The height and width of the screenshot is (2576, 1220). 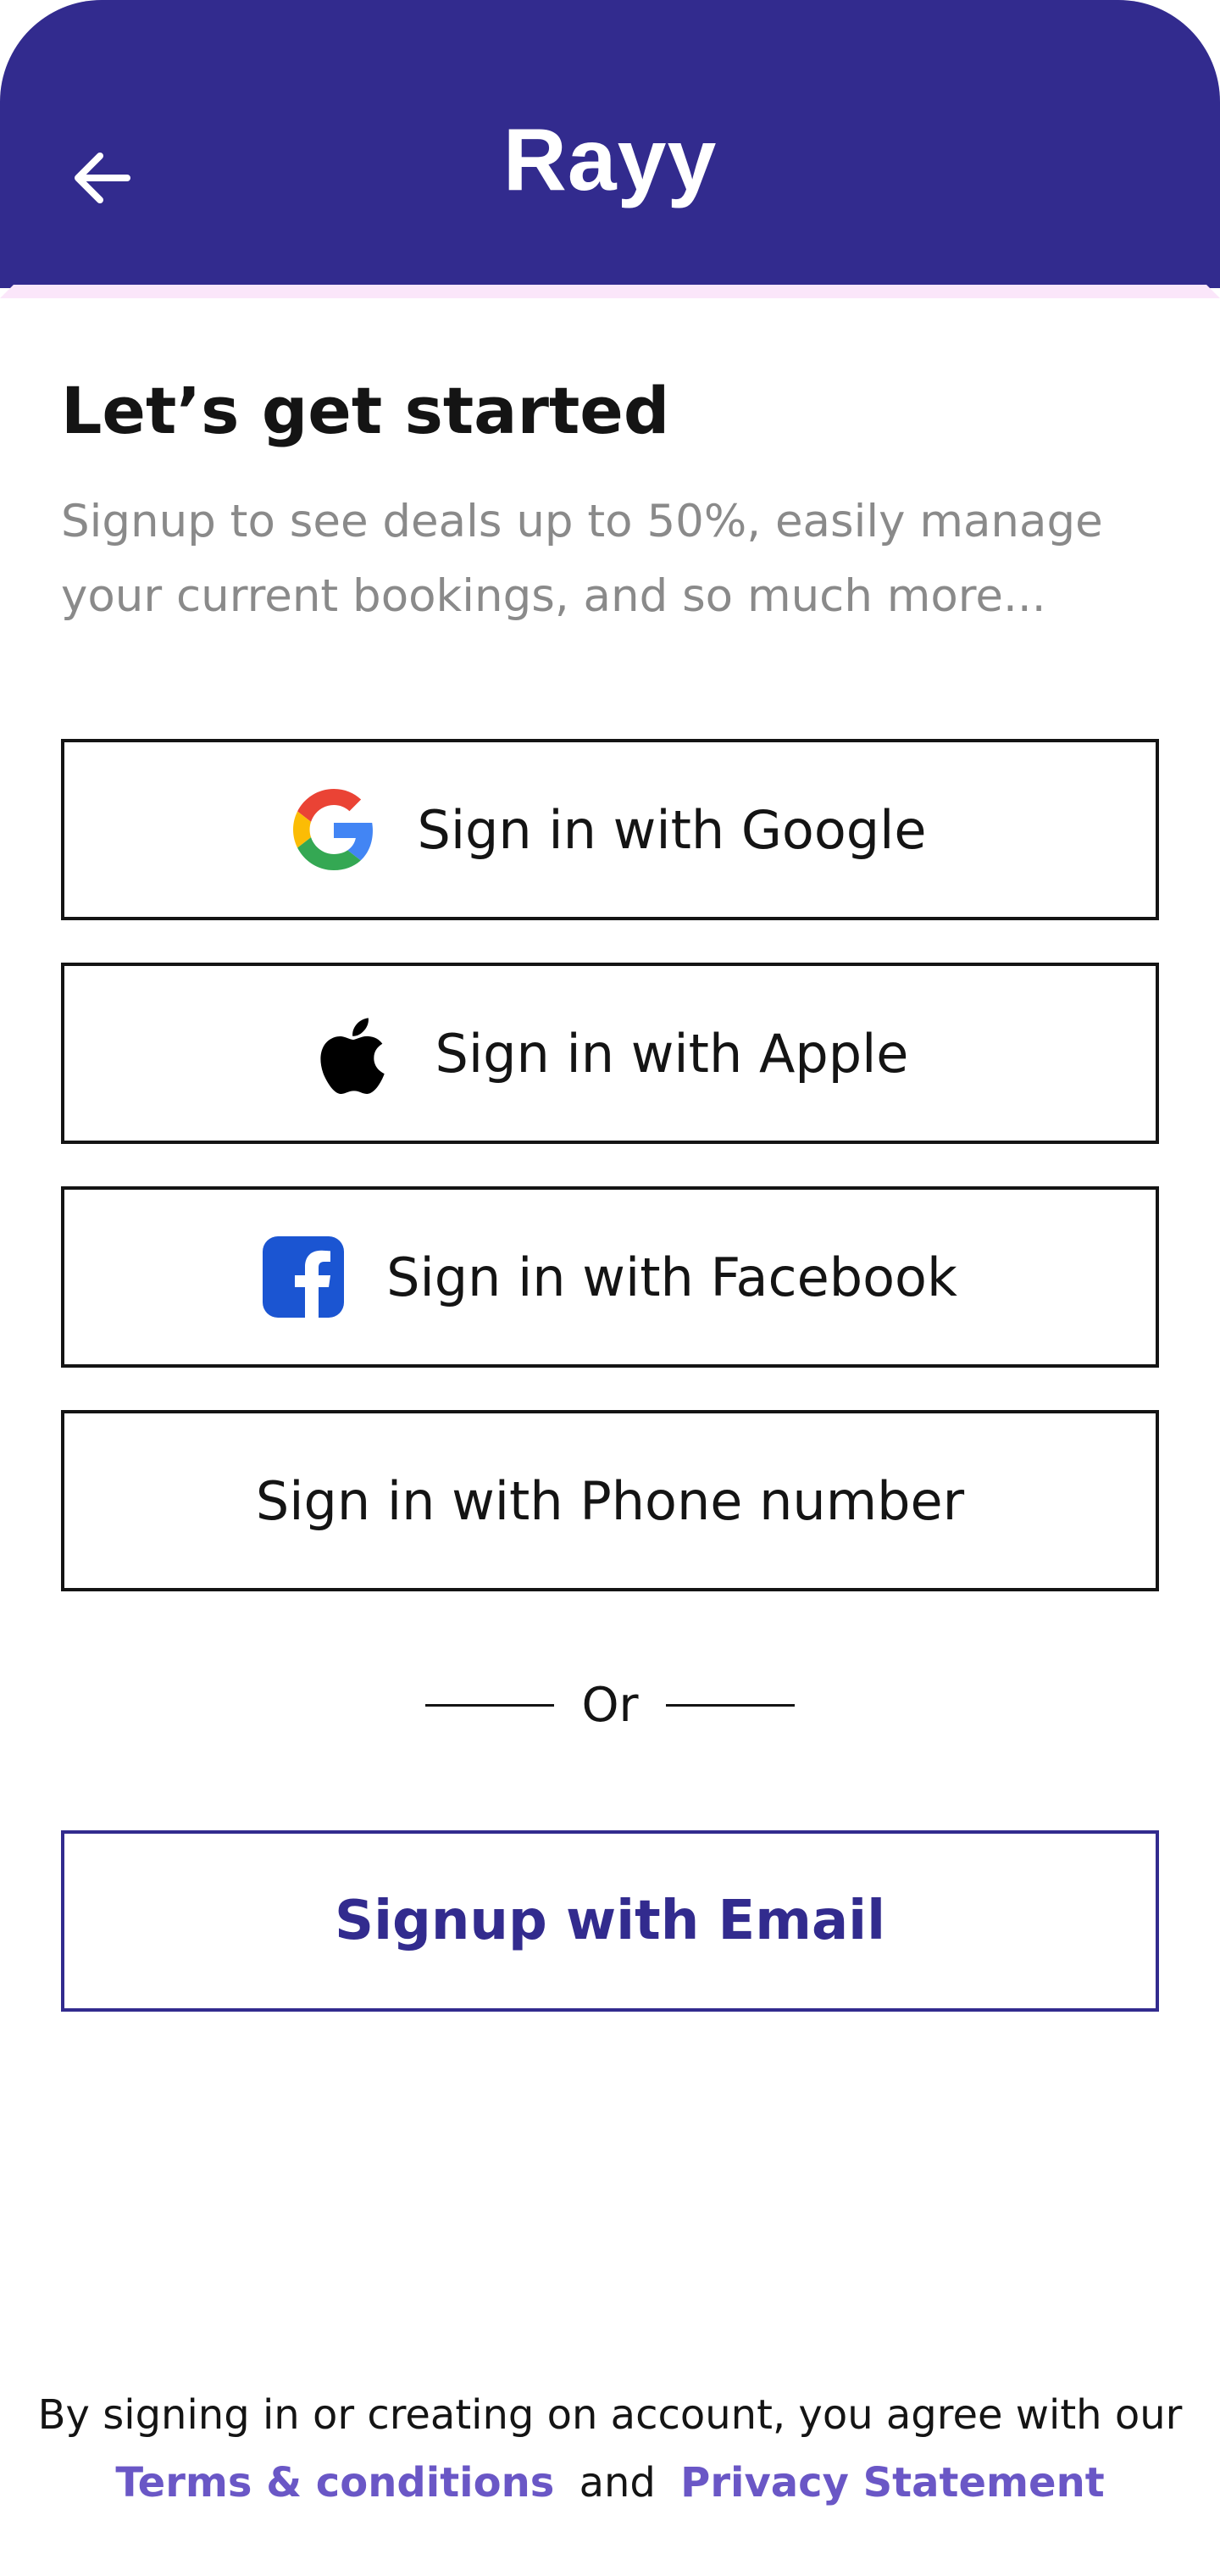 I want to click on google-icon, so click(x=333, y=829).